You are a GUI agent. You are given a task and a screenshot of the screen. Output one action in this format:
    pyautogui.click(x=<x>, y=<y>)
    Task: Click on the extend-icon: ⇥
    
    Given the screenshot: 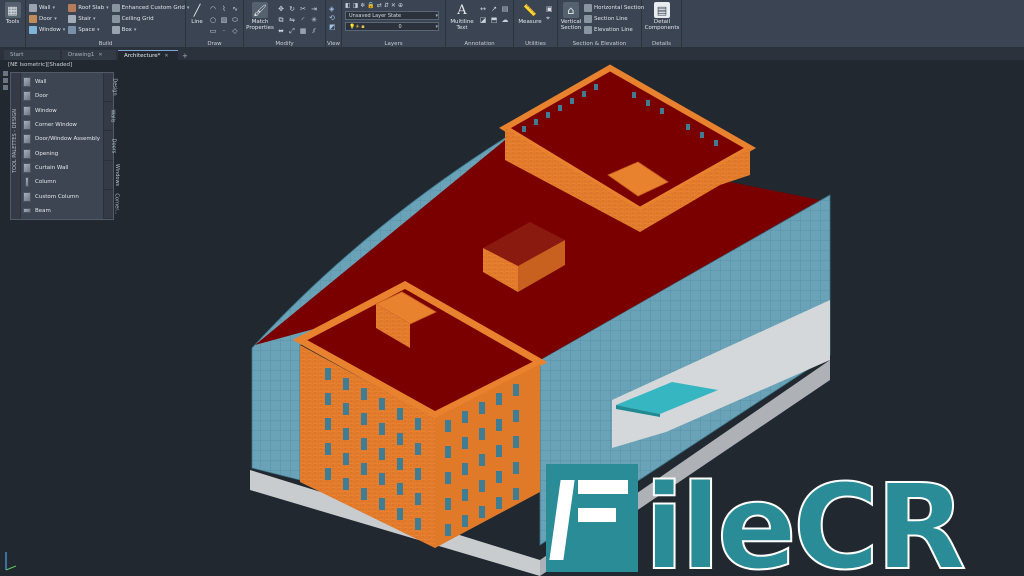 What is the action you would take?
    pyautogui.click(x=314, y=9)
    